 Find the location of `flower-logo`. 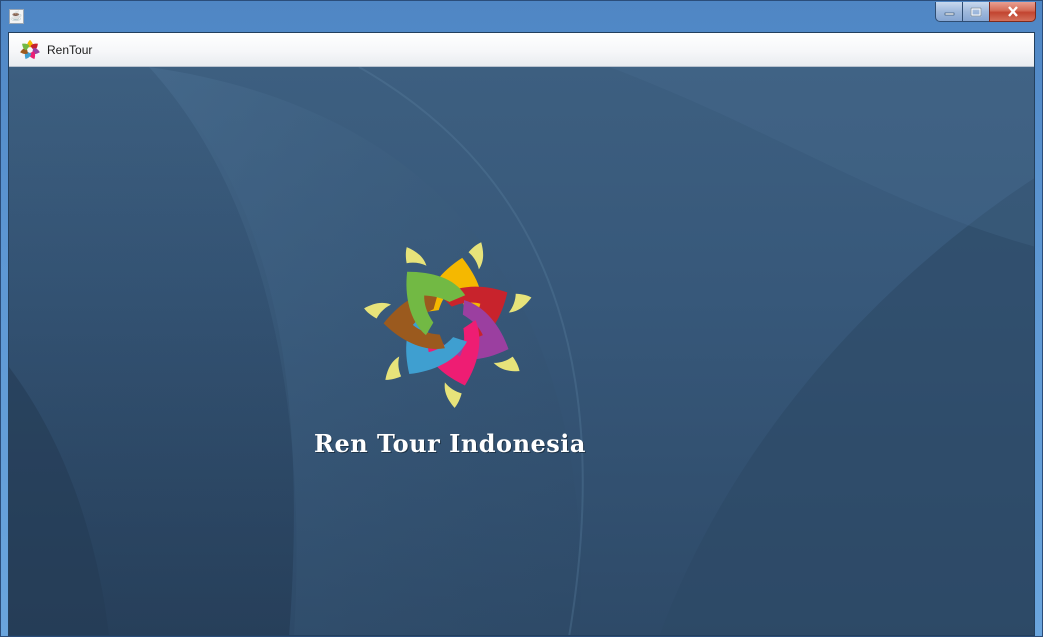

flower-logo is located at coordinates (448, 325).